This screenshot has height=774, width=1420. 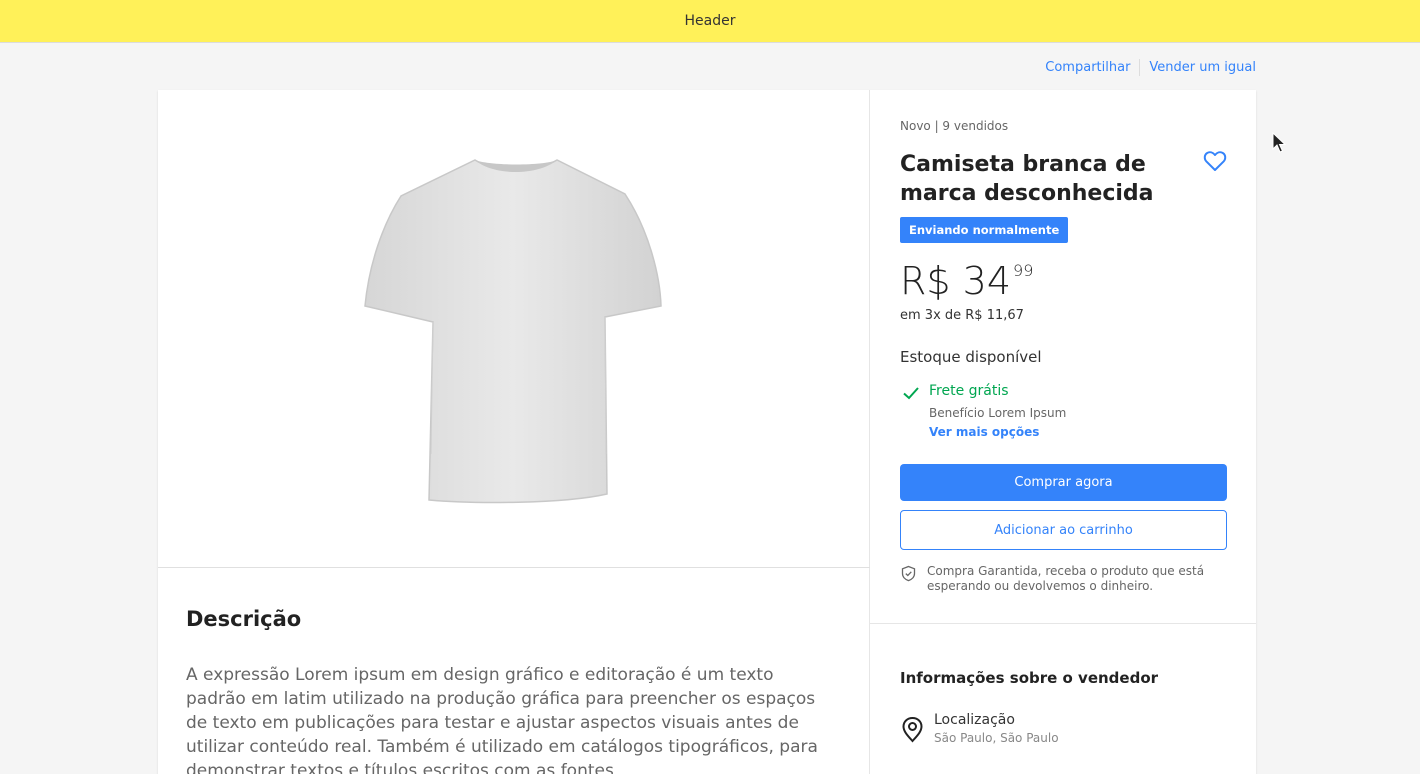 What do you see at coordinates (1027, 179) in the screenshot?
I see `product-title: Camiseta branca de marca desconhecida` at bounding box center [1027, 179].